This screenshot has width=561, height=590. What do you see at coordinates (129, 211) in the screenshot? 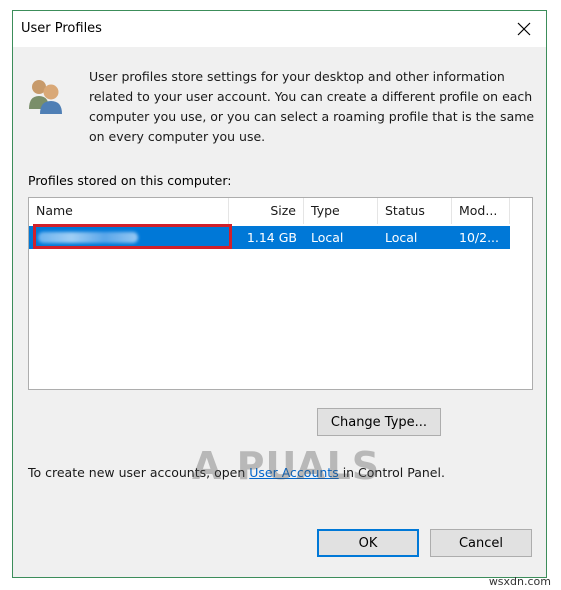
I see `column-header-name: Name` at bounding box center [129, 211].